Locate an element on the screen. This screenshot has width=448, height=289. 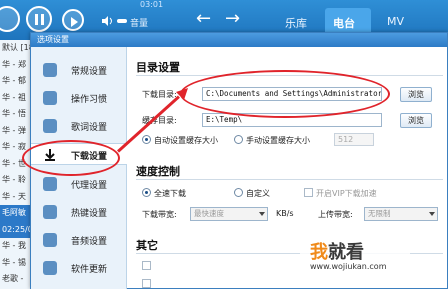
upload-bw-value: 无限制 is located at coordinates (379, 213).